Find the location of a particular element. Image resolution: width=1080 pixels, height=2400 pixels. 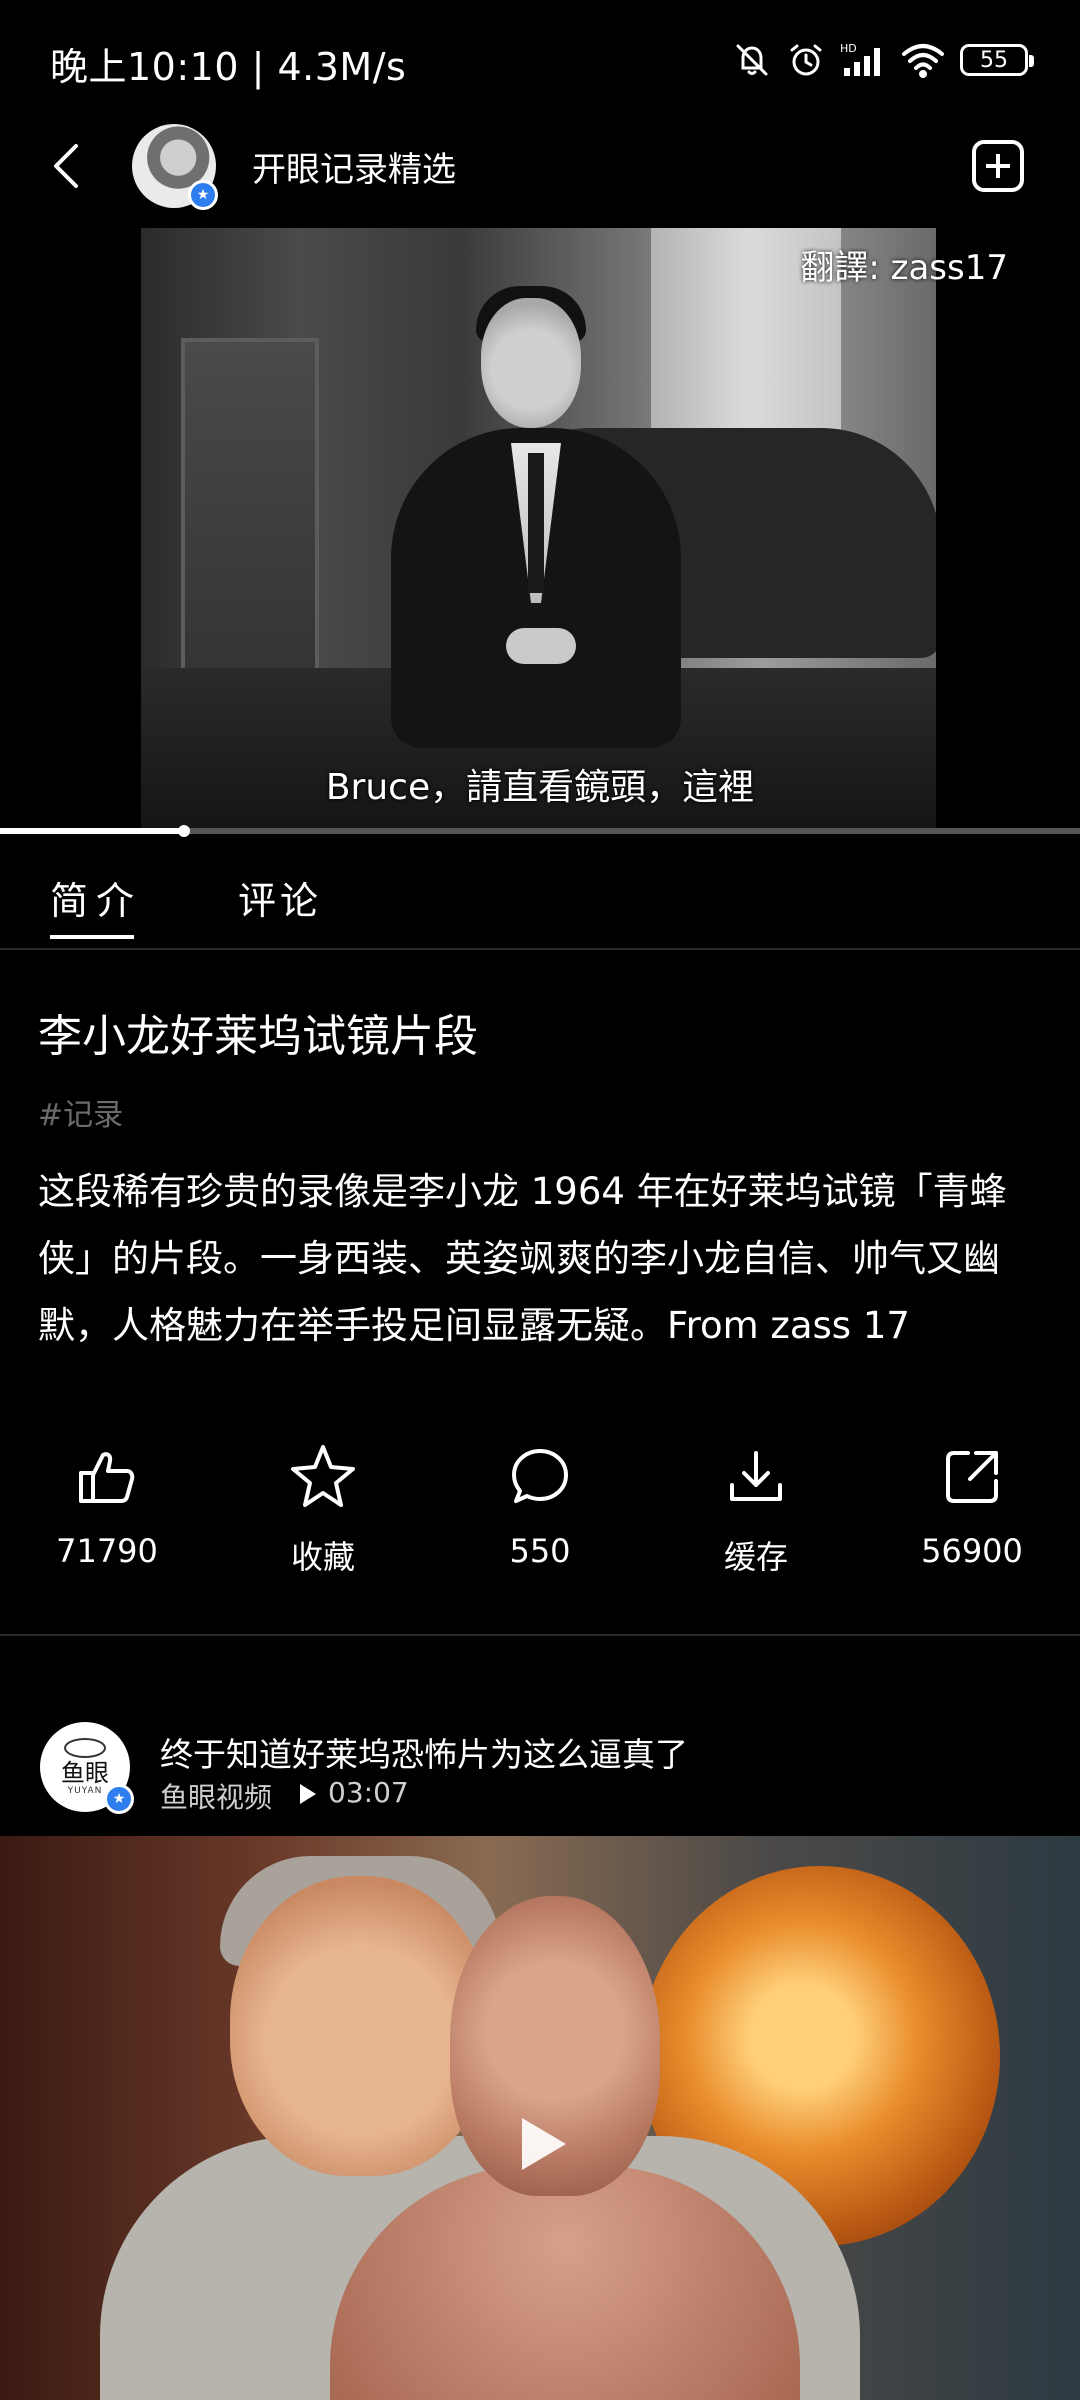

signal-hd-icon: HD is located at coordinates (863, 60).